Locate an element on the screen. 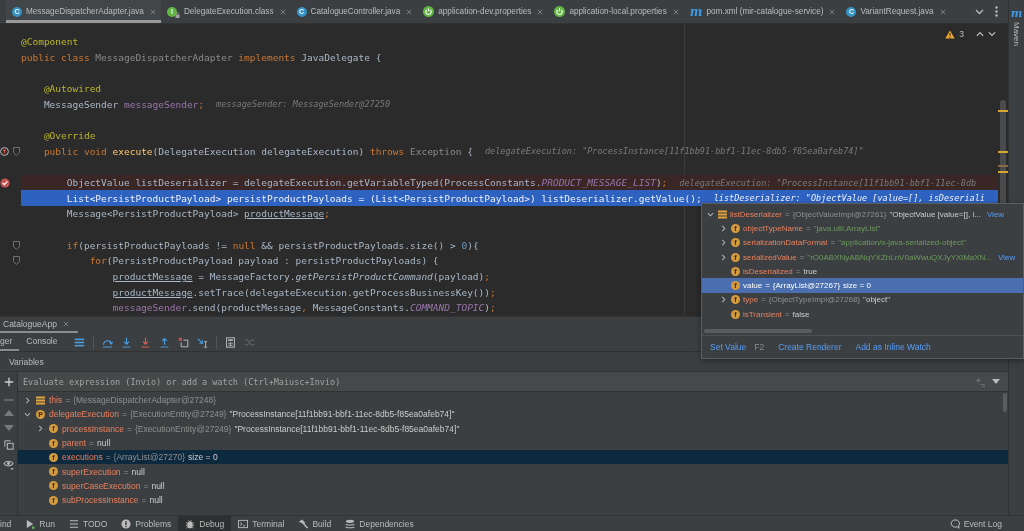 This screenshot has height=531, width=1024. code-line: MessageSender messageSender; is located at coordinates (124, 104).